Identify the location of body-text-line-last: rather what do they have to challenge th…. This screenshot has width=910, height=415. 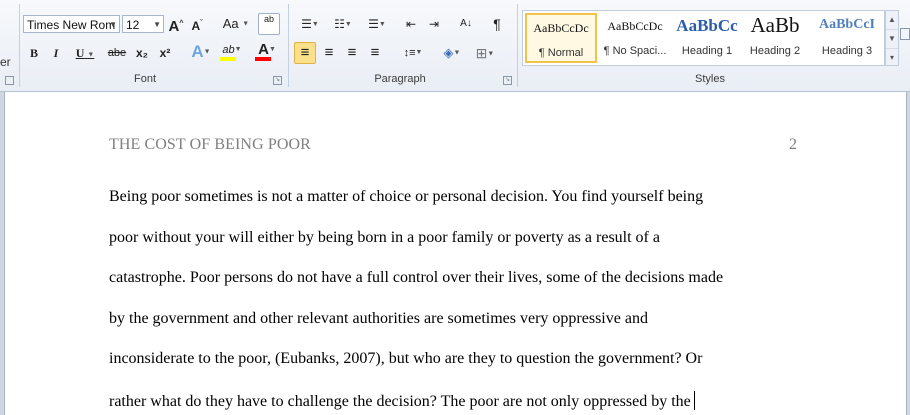
(402, 401).